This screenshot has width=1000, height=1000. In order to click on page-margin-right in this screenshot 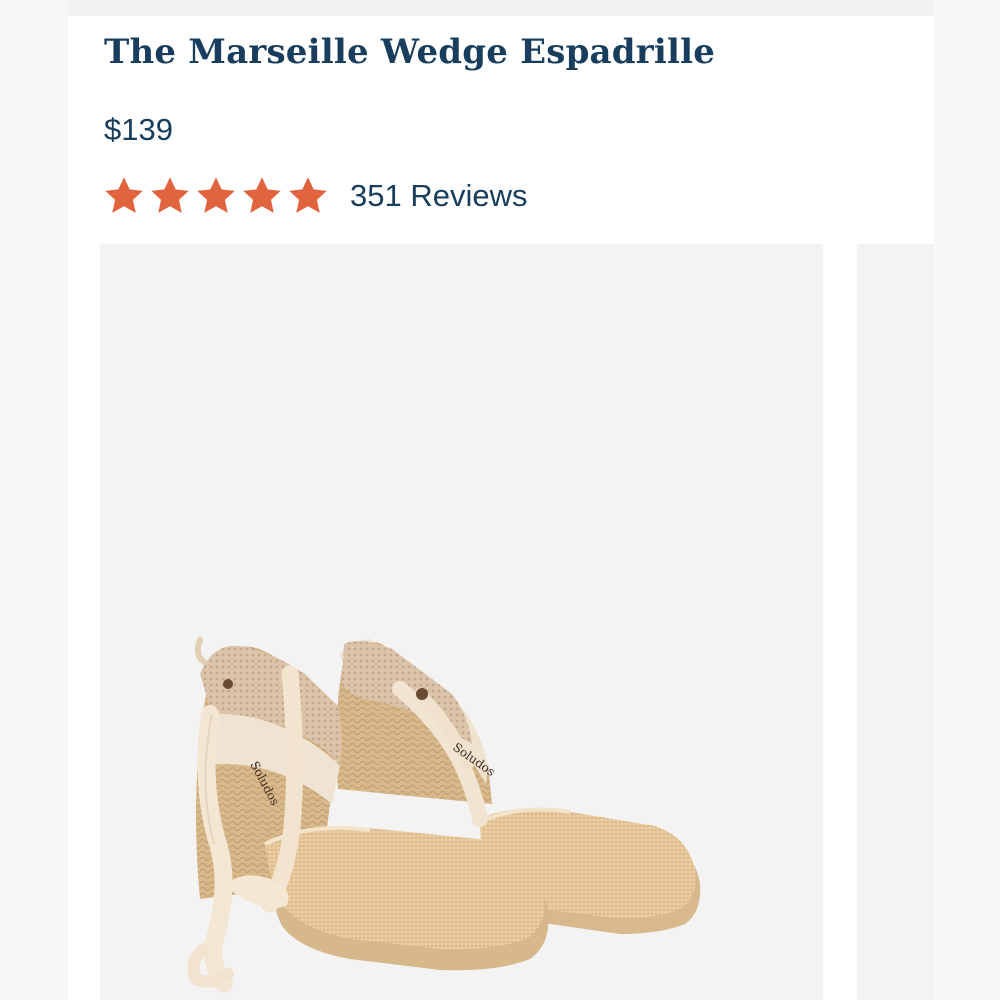, I will do `click(967, 500)`.